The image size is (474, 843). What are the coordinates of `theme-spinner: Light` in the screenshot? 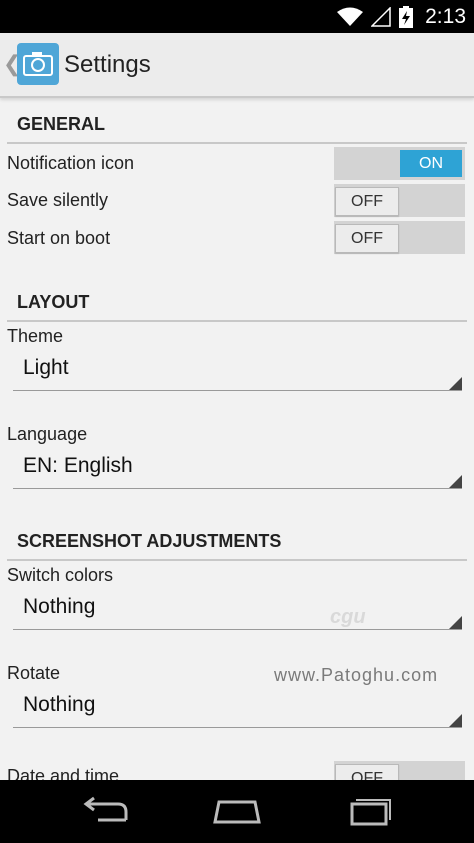 It's located at (237, 371).